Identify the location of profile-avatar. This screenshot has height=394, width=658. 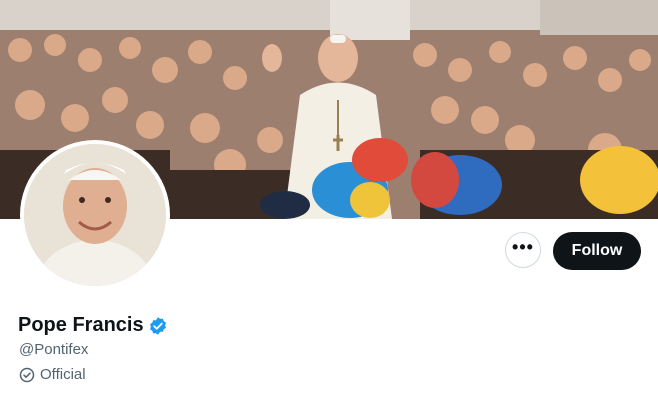
(95, 215).